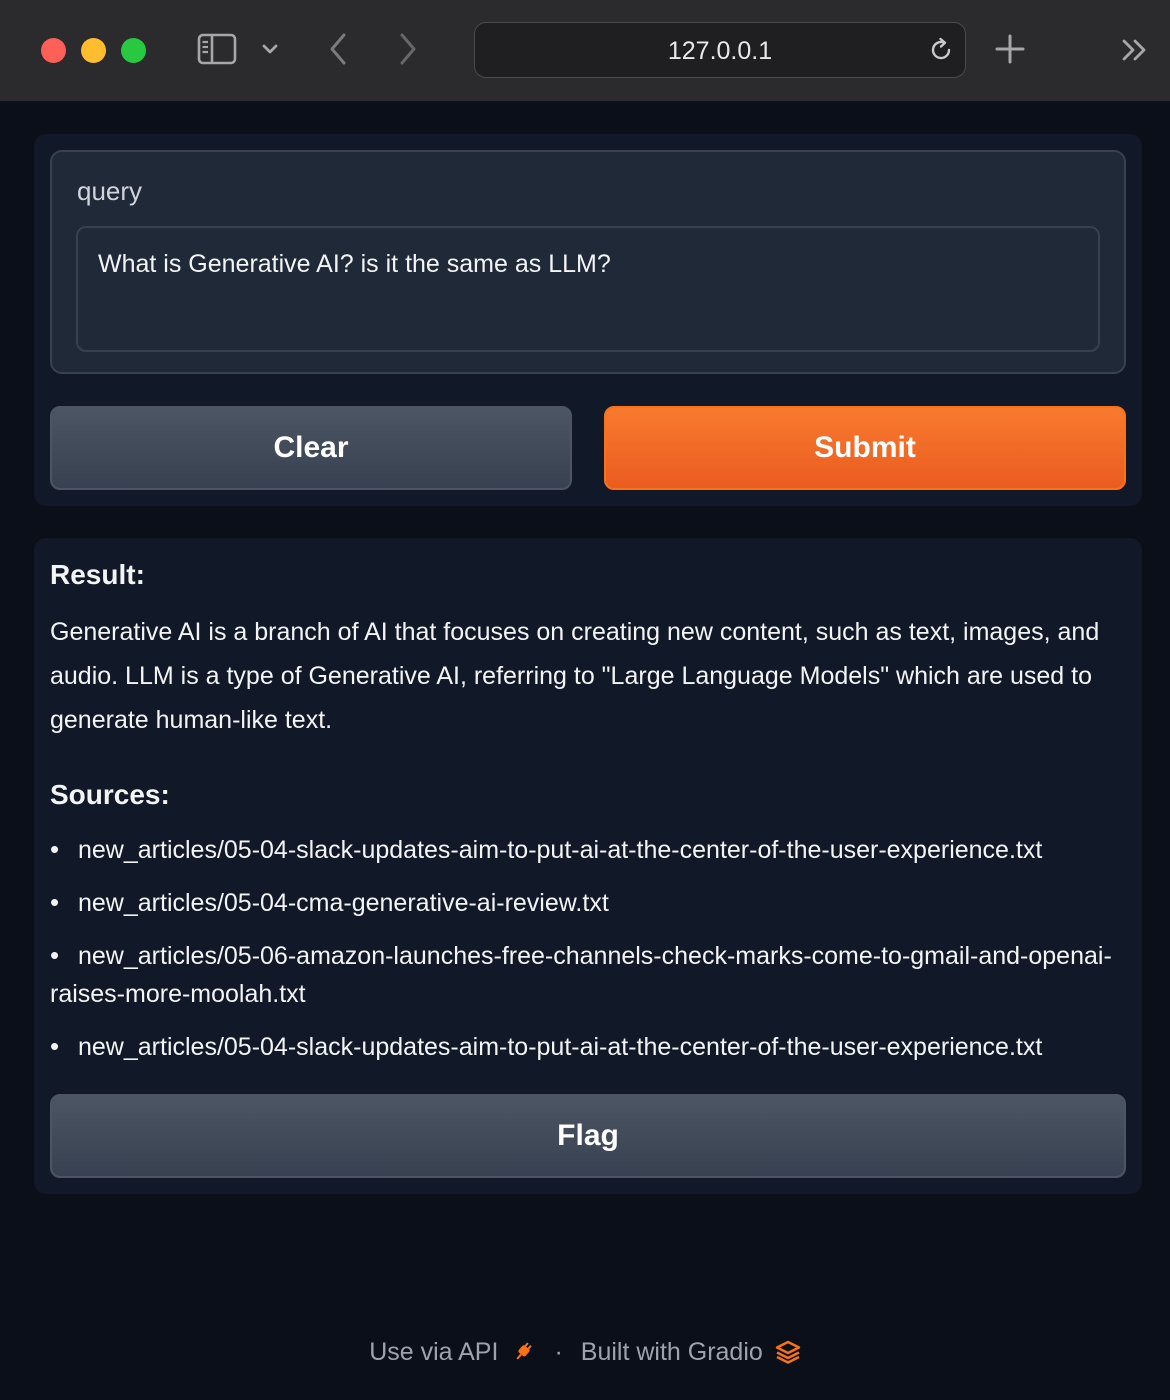  I want to click on sidebar-icon, so click(217, 49).